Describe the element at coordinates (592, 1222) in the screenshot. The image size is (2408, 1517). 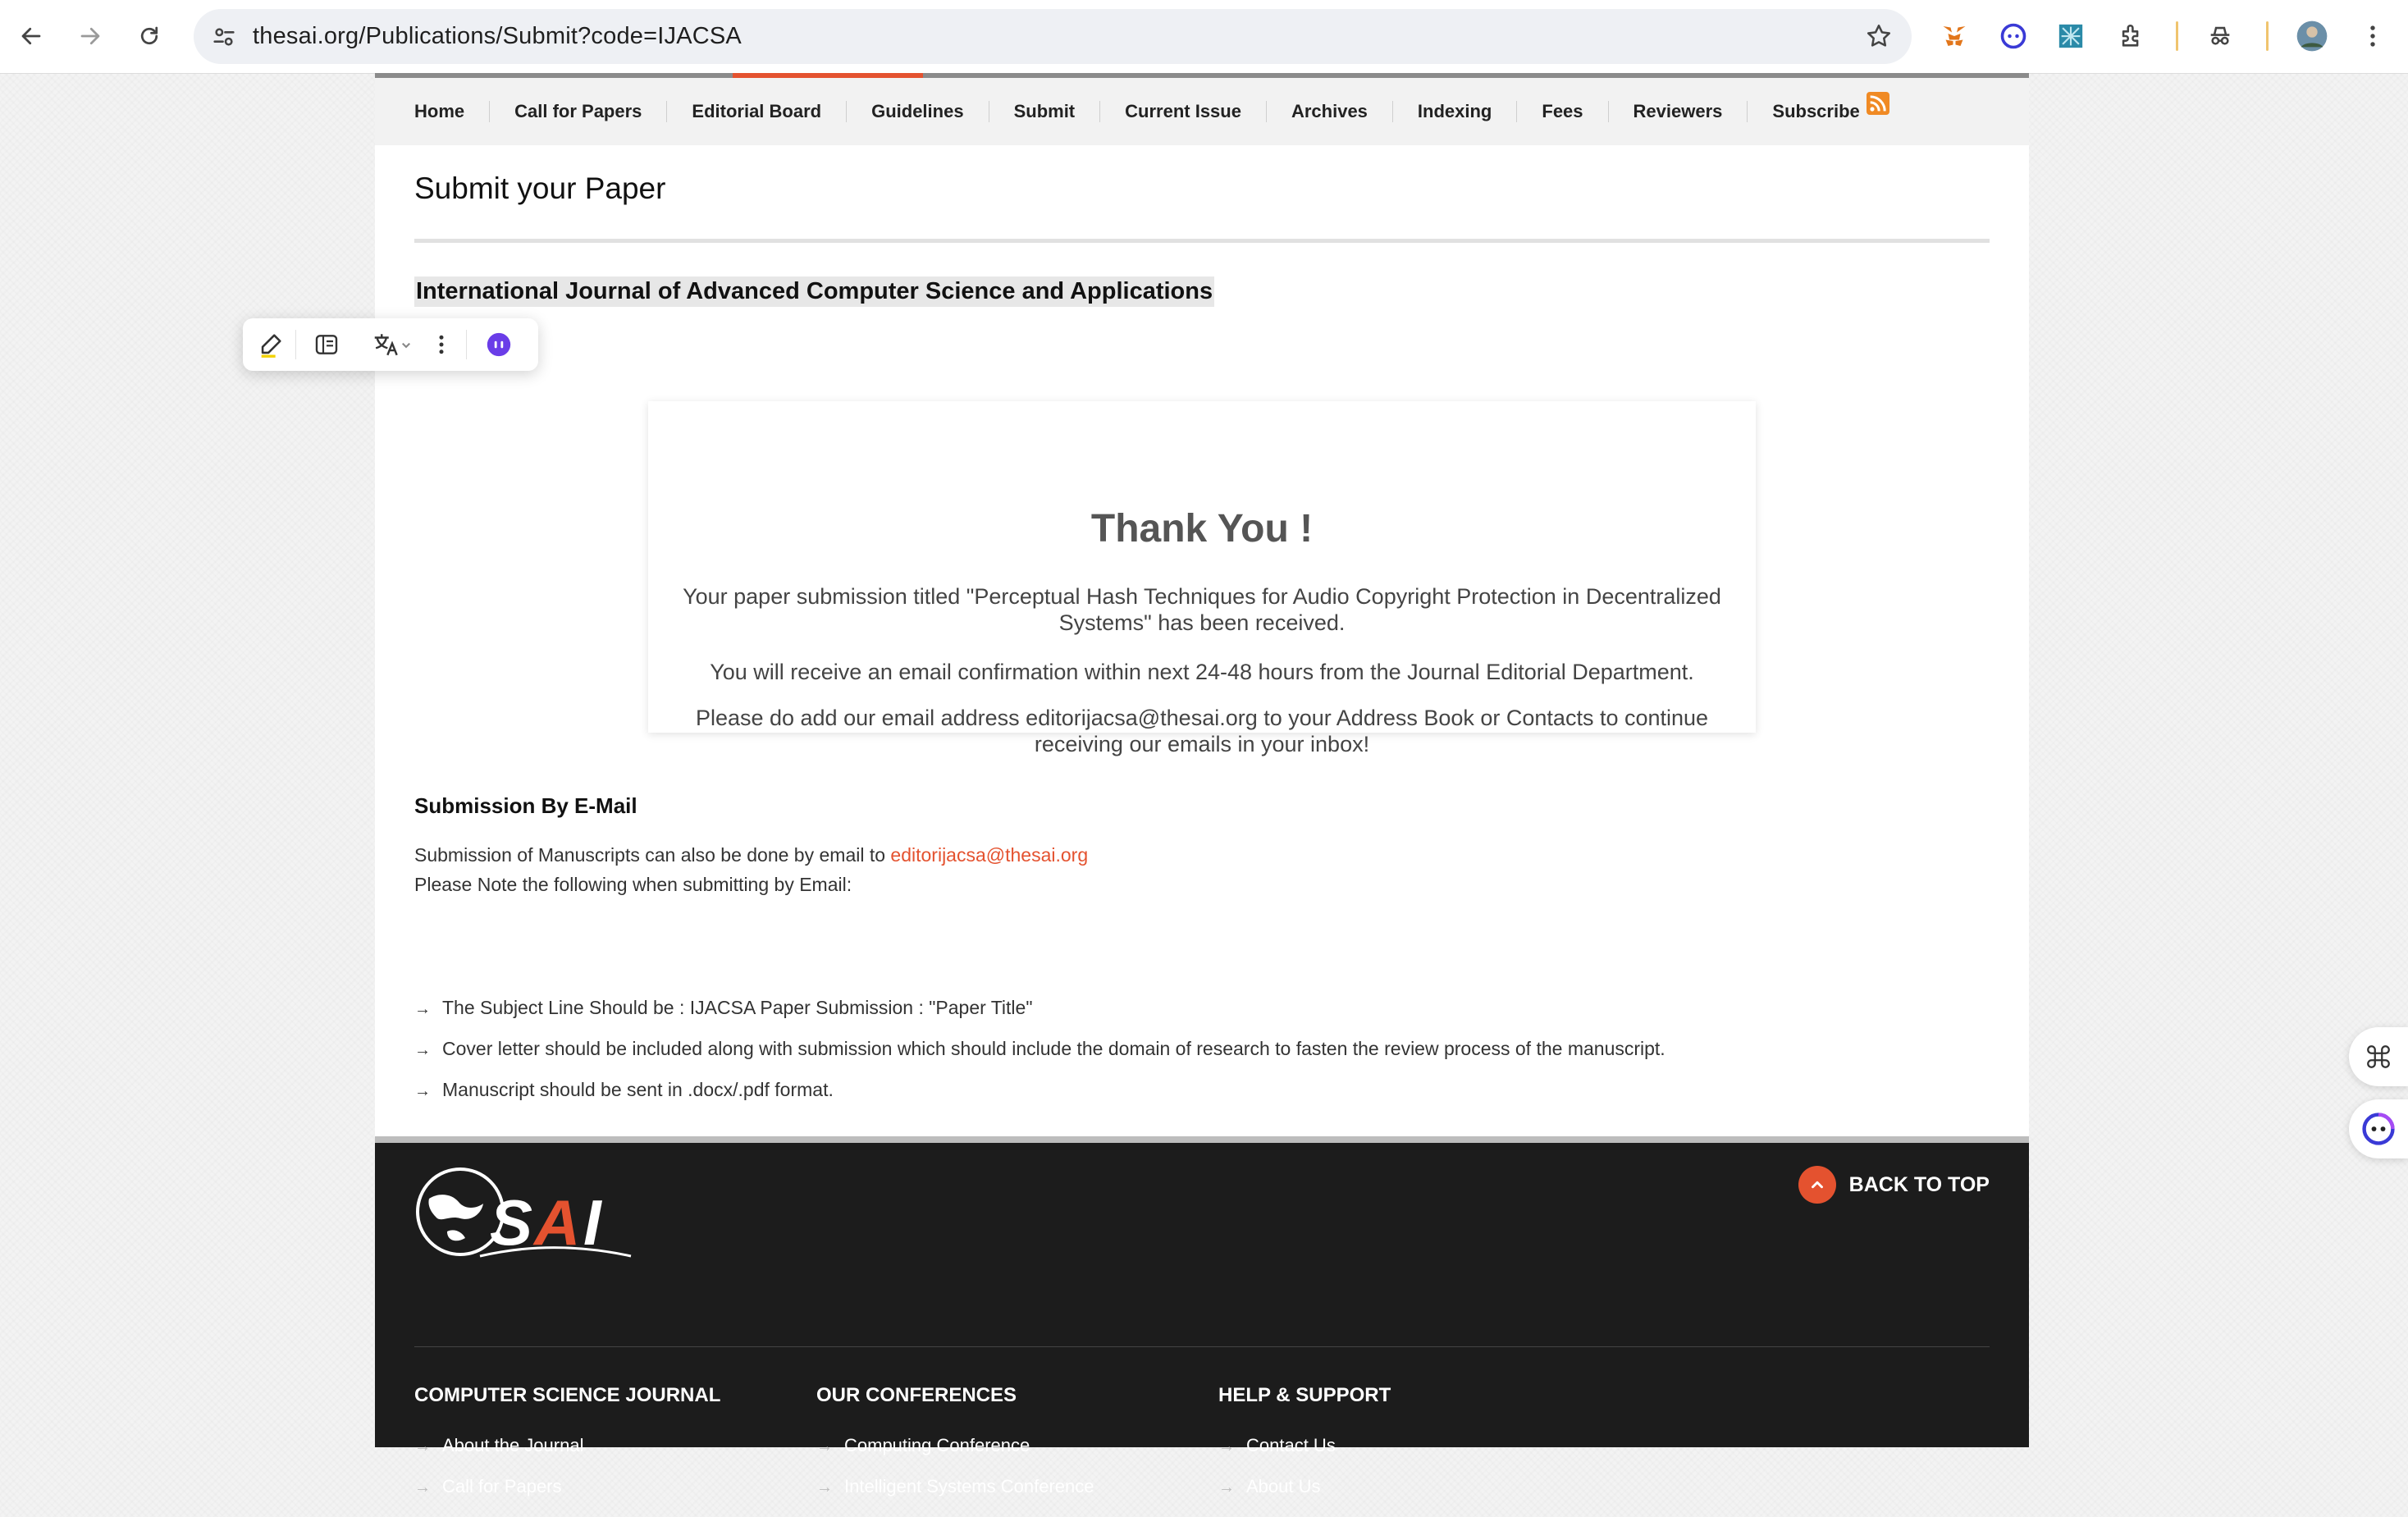
I see `svg-text: I` at that location.